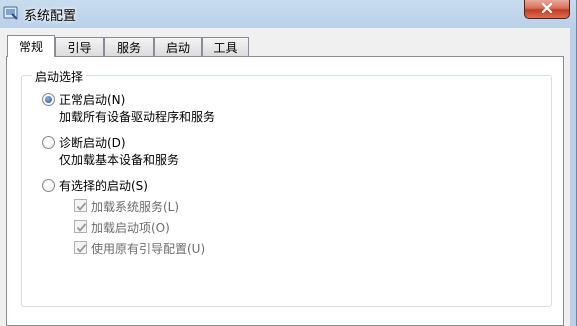 This screenshot has width=577, height=326. I want to click on tab-services: 服务, so click(129, 46).